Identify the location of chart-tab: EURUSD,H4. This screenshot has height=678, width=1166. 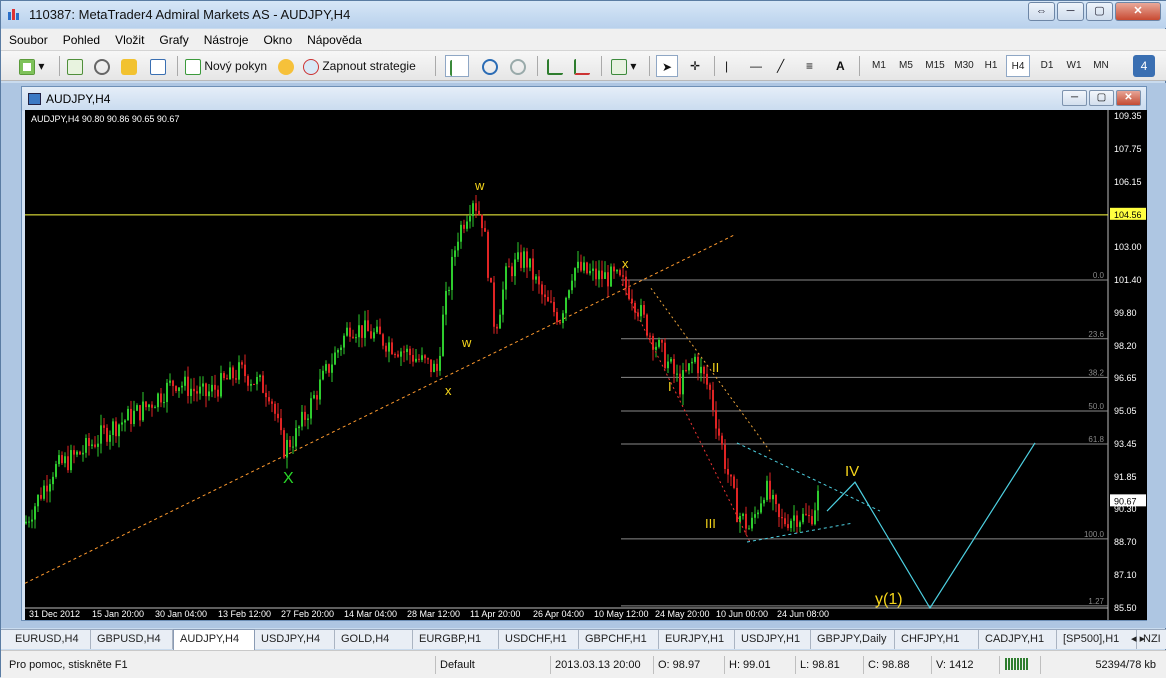
(50, 639).